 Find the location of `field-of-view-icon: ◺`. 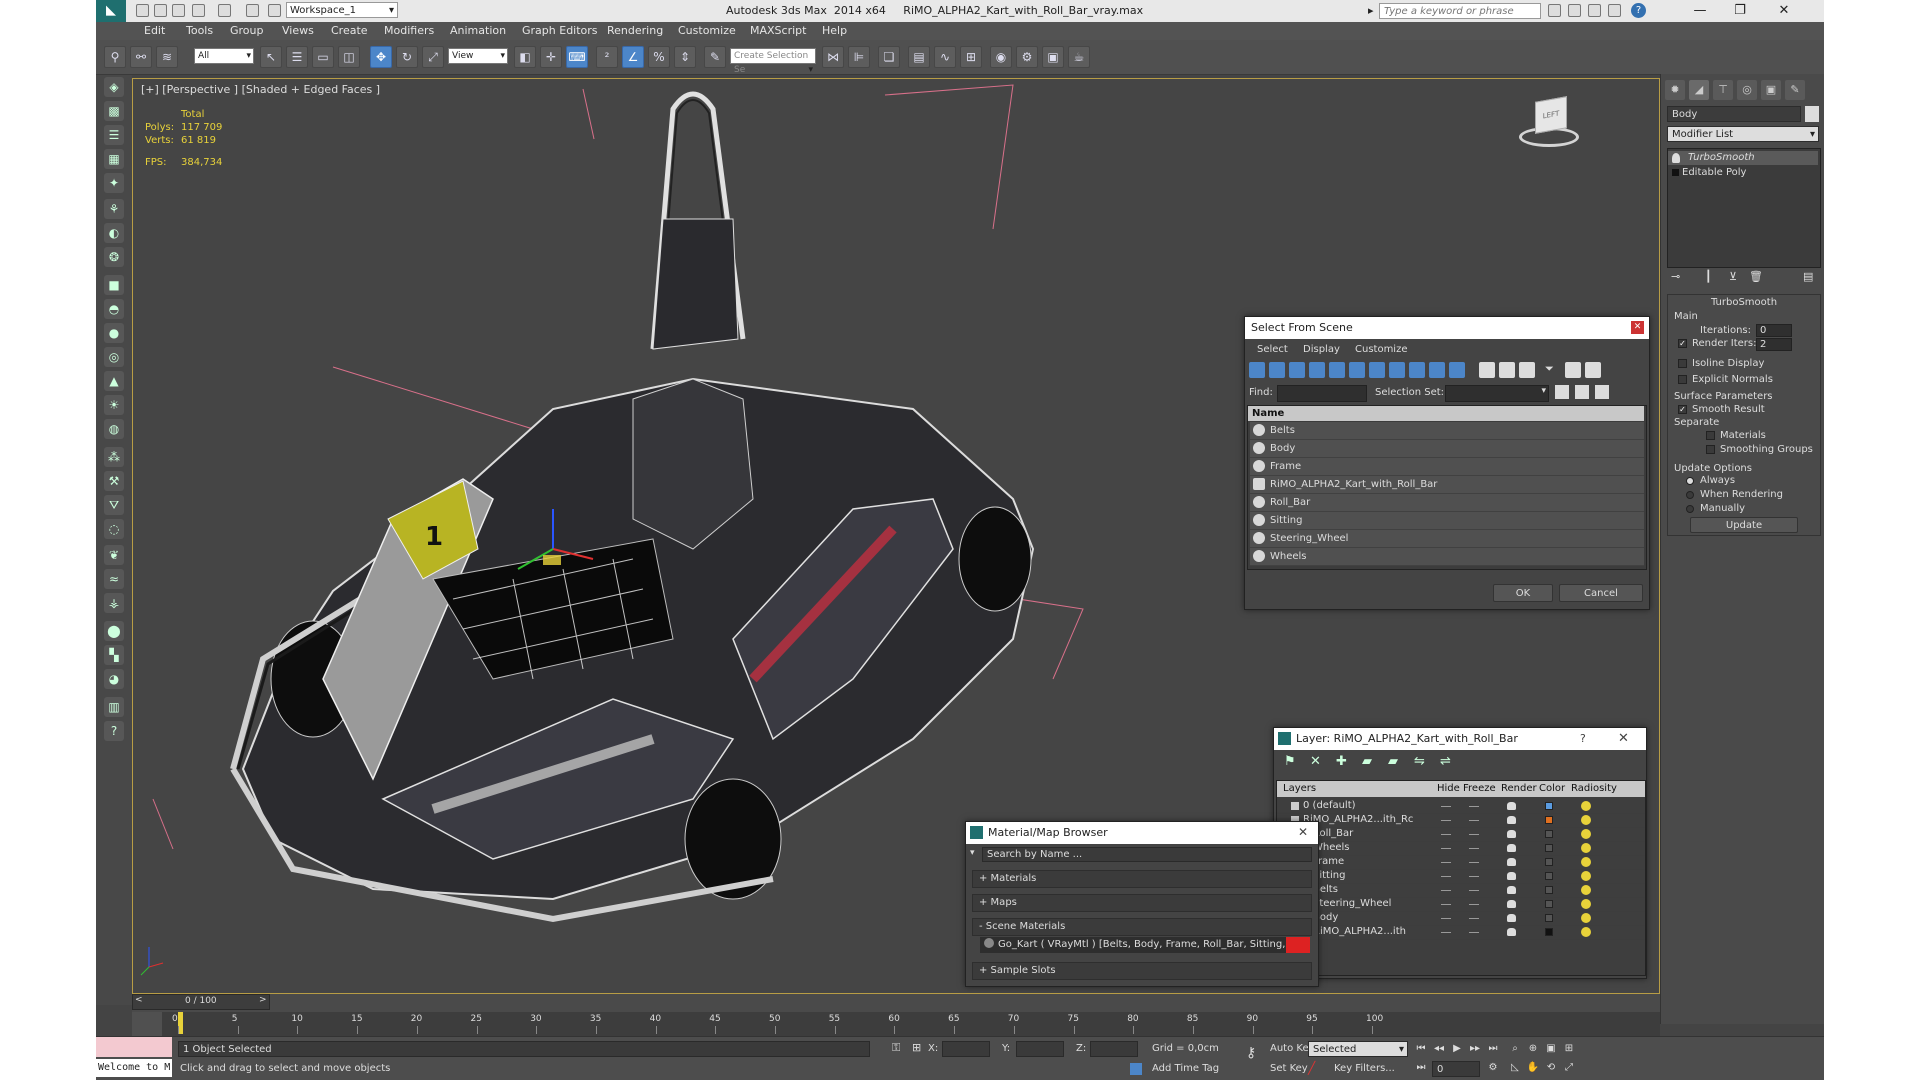

field-of-view-icon: ◺ is located at coordinates (1515, 1068).